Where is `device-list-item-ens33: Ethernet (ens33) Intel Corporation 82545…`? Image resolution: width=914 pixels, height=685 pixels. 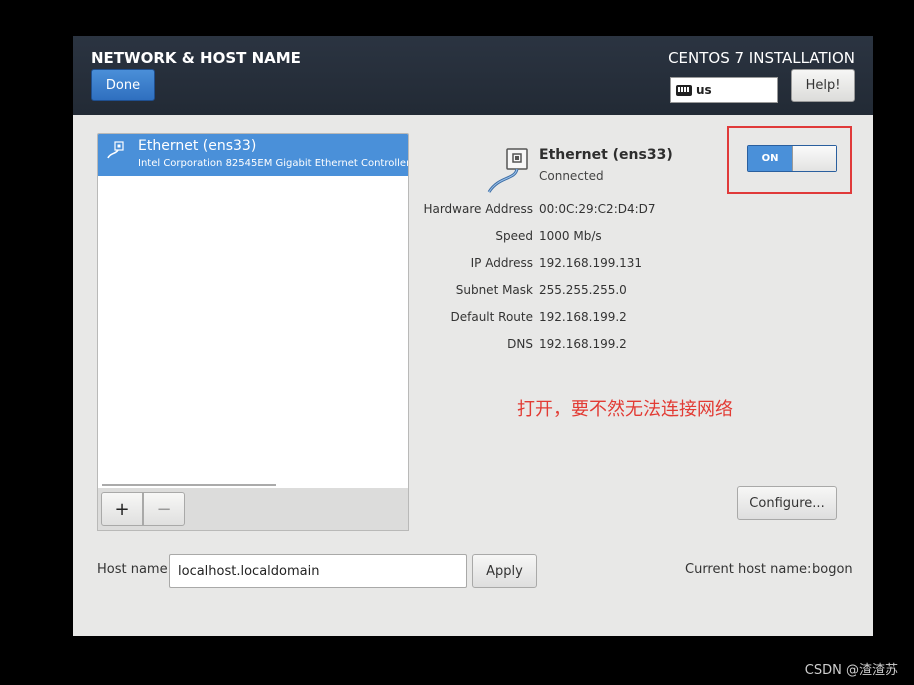 device-list-item-ens33: Ethernet (ens33) Intel Corporation 82545… is located at coordinates (253, 155).